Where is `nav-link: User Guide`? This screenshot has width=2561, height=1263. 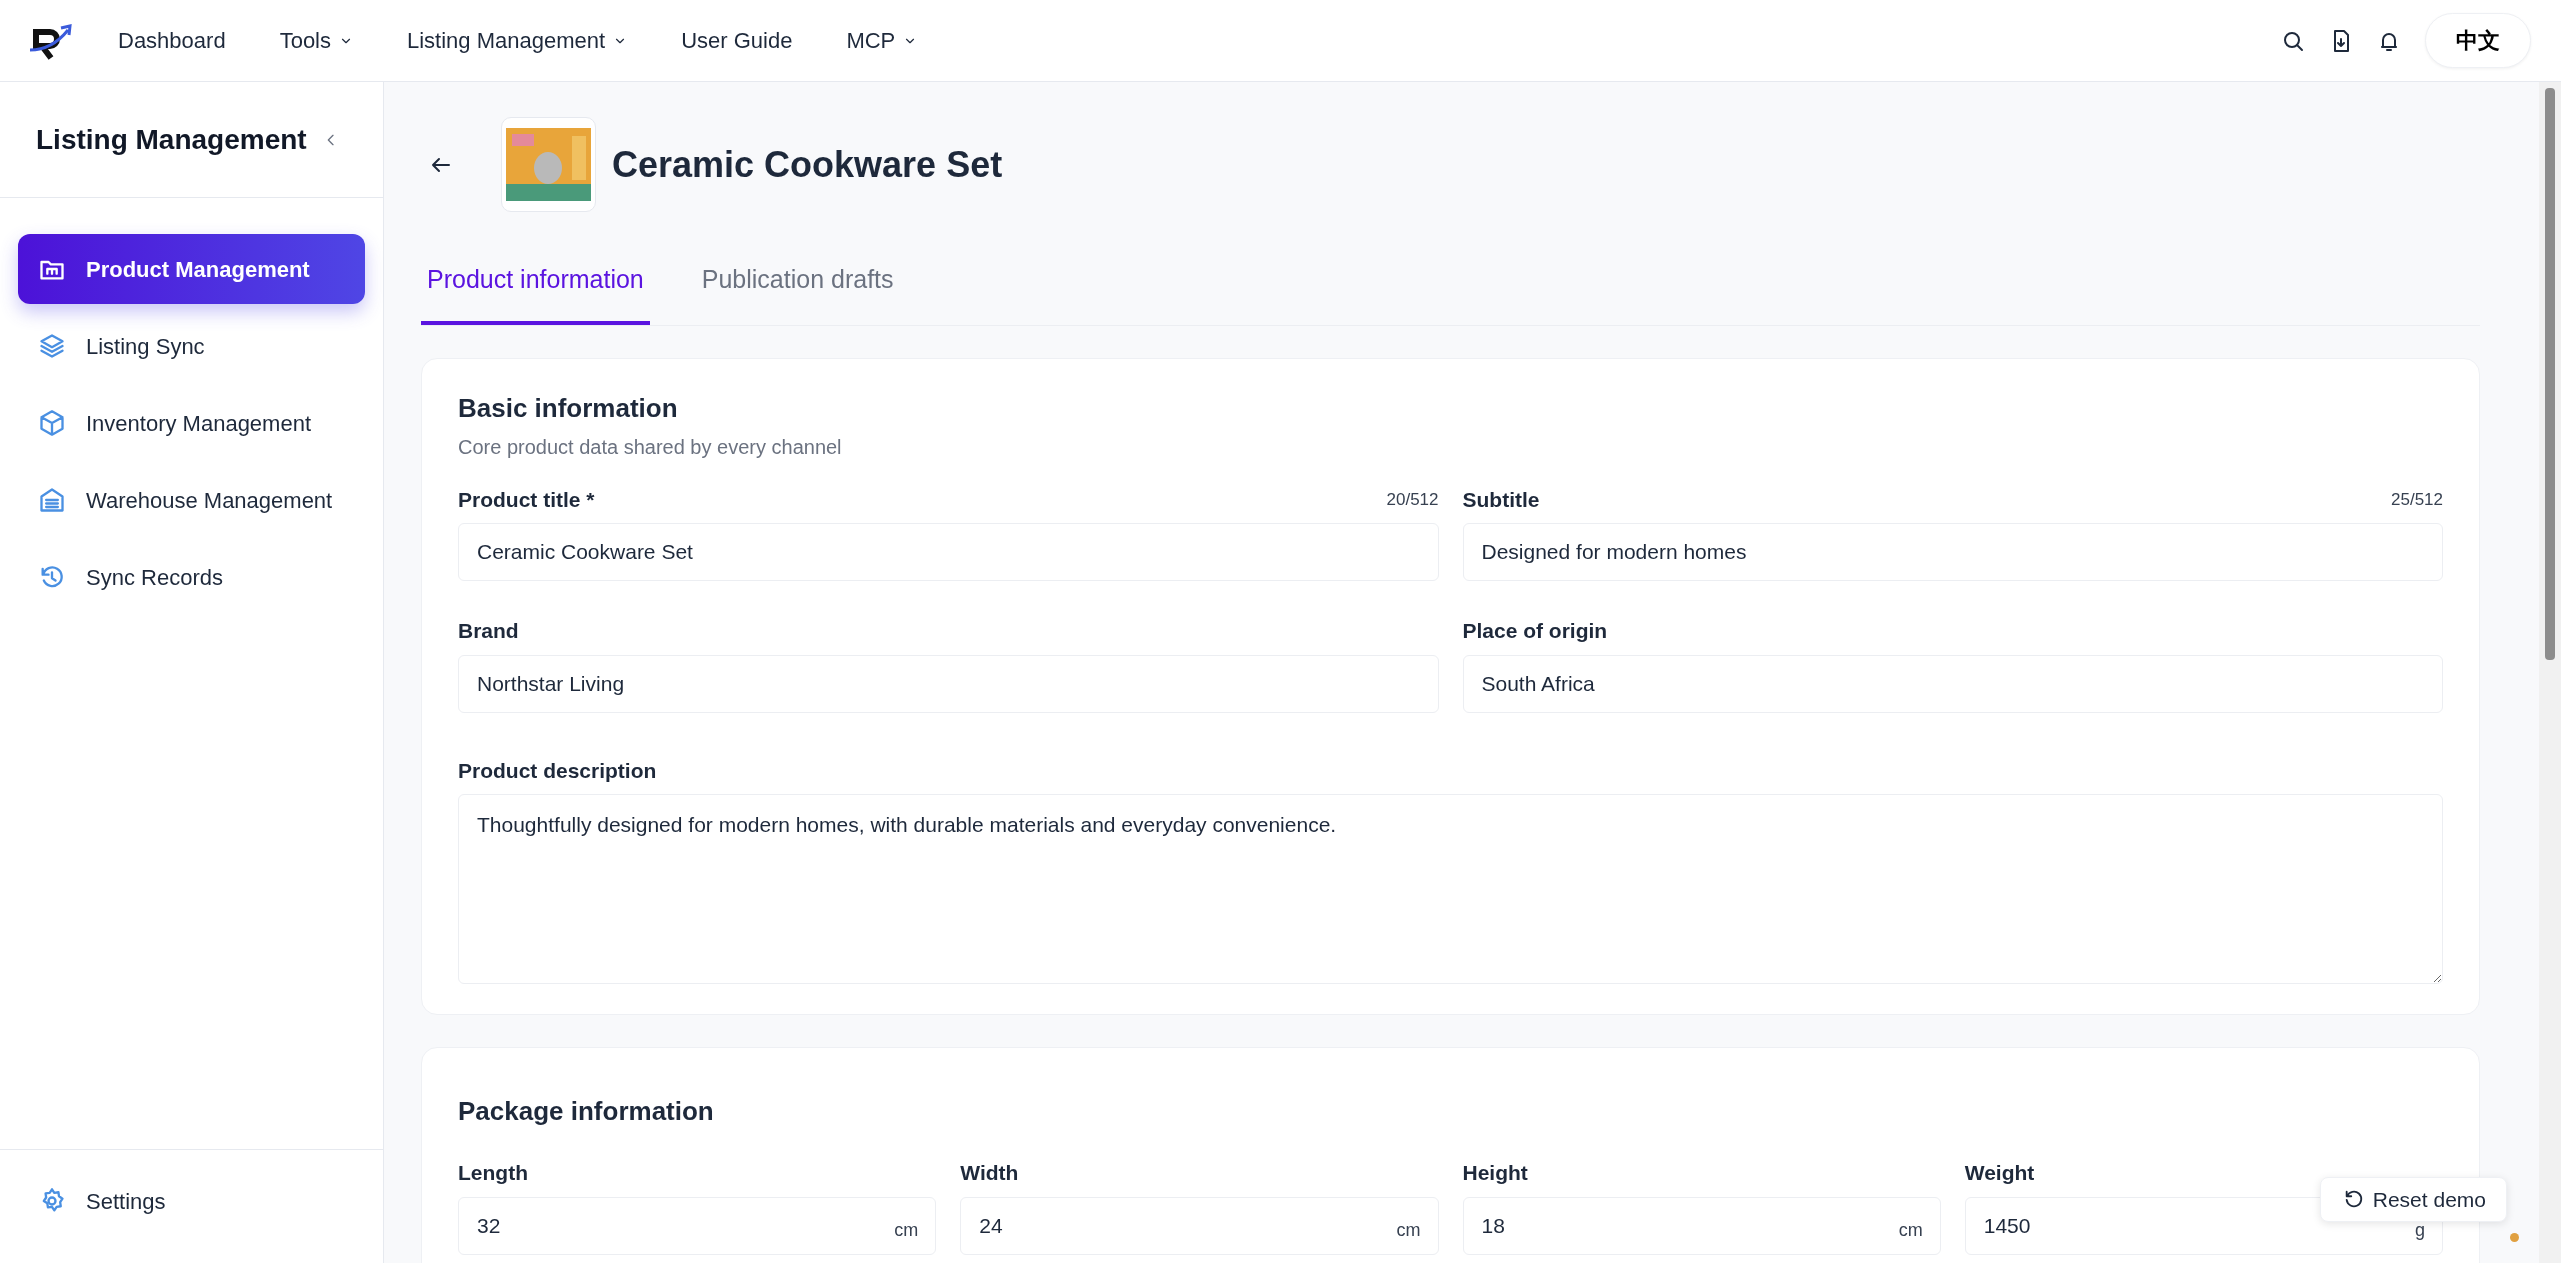
nav-link: User Guide is located at coordinates (737, 41).